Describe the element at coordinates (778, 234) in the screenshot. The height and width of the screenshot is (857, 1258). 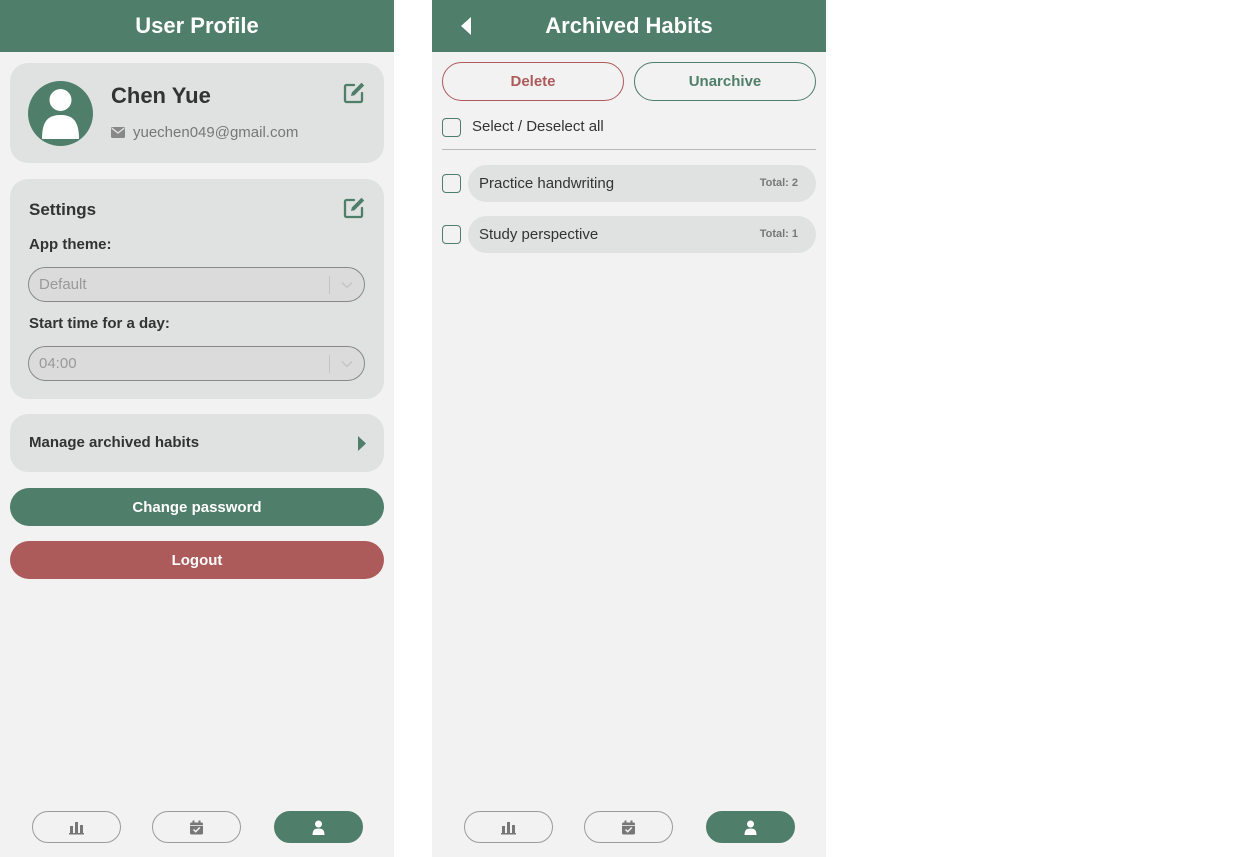
I see `habit-total: Total: 1` at that location.